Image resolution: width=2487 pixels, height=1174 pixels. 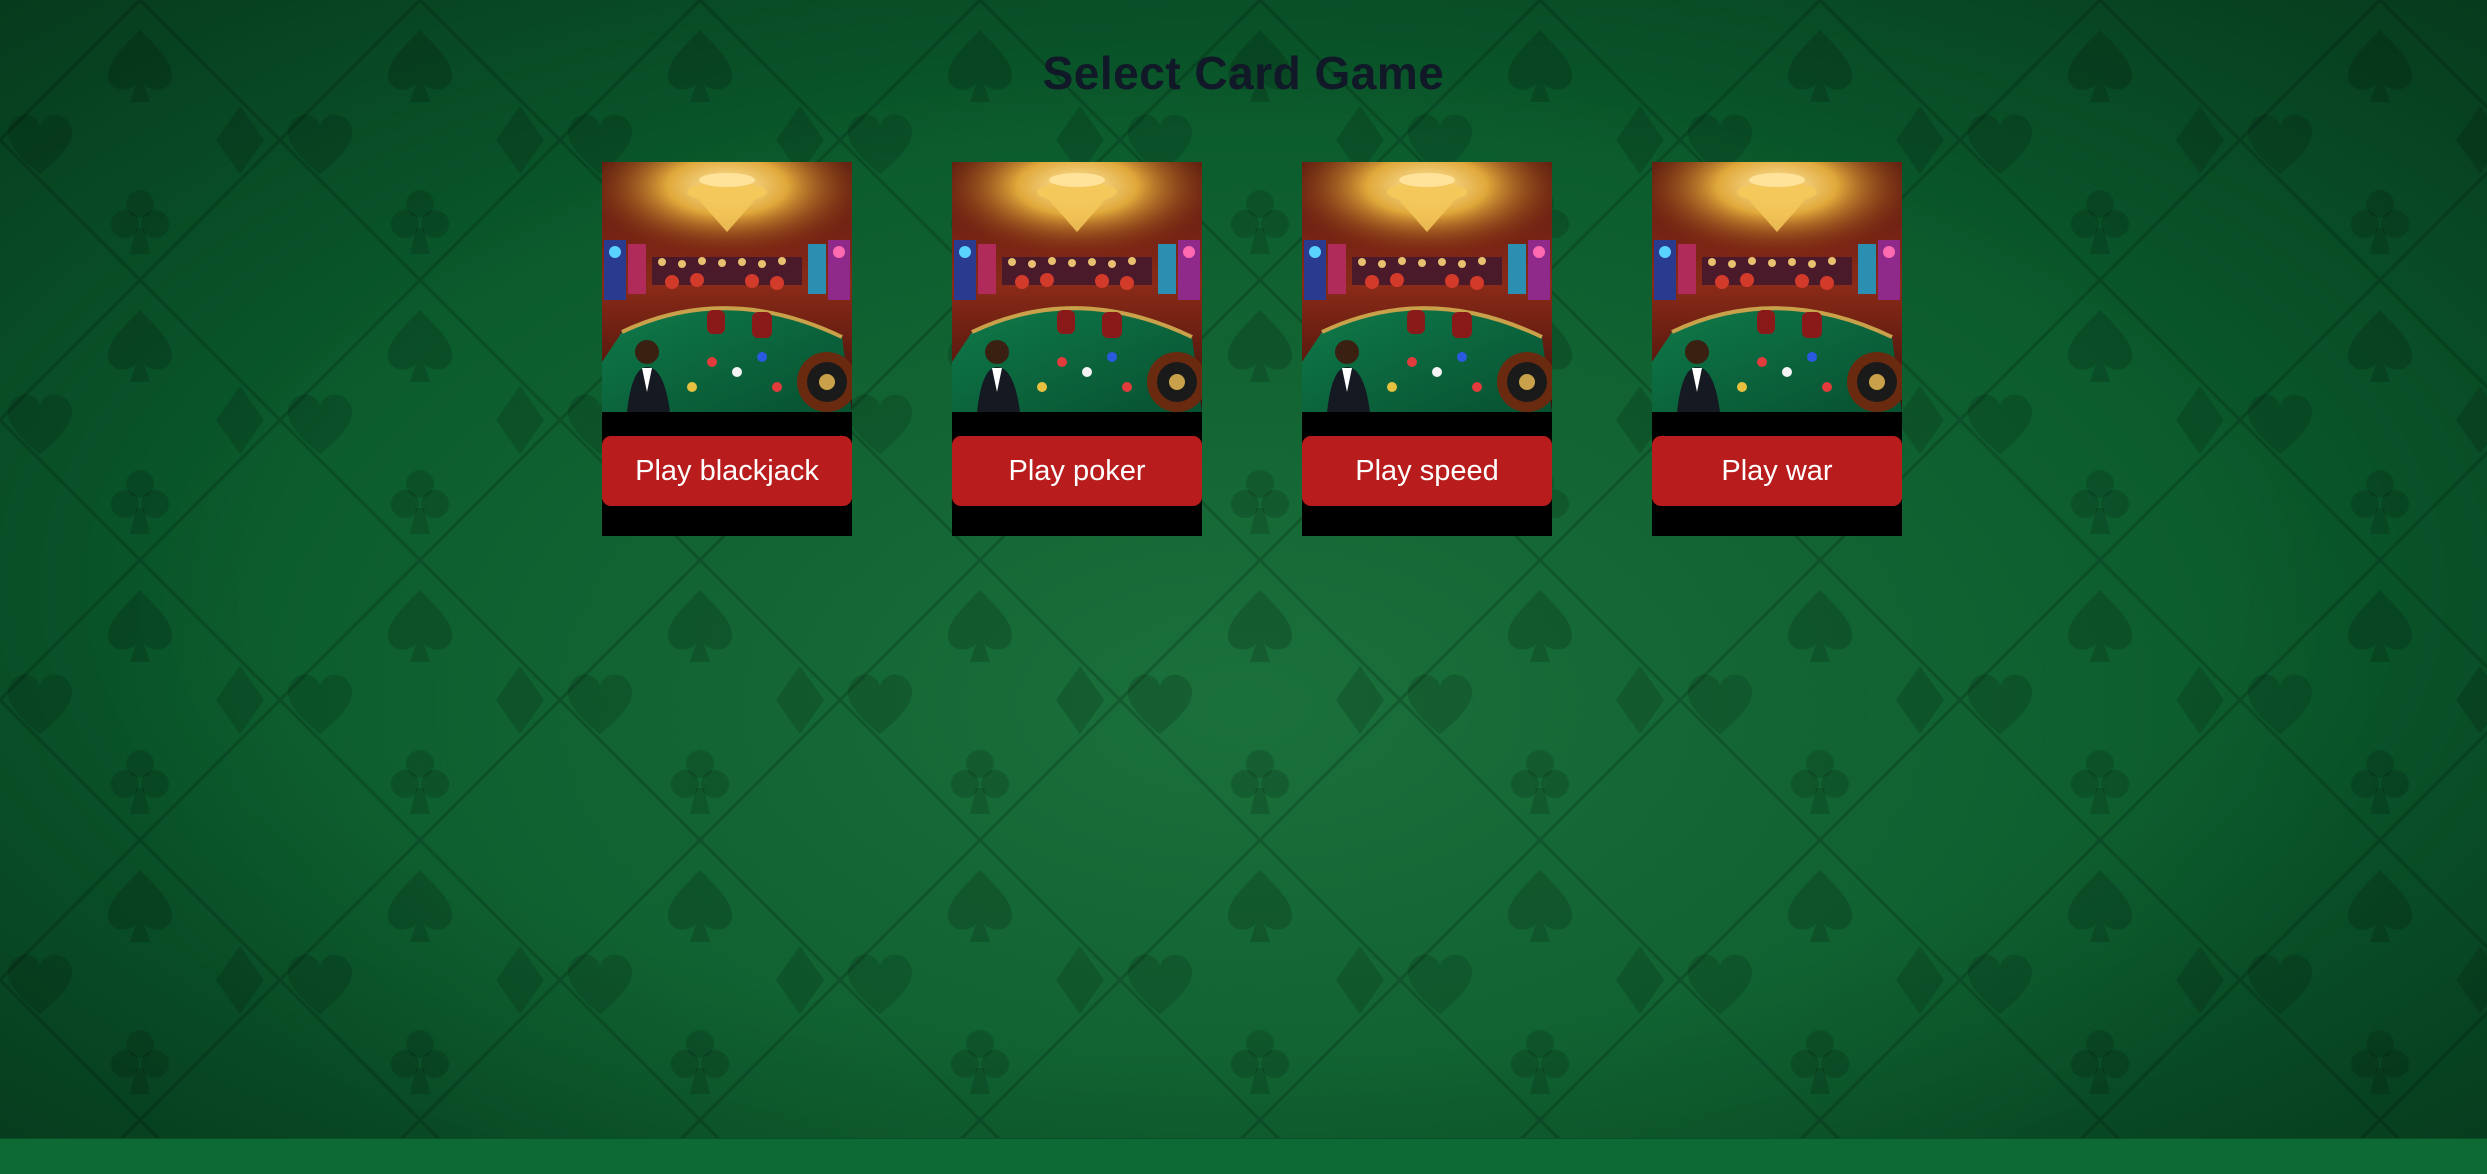 I want to click on page-title: Select Card Game, so click(x=1243, y=73).